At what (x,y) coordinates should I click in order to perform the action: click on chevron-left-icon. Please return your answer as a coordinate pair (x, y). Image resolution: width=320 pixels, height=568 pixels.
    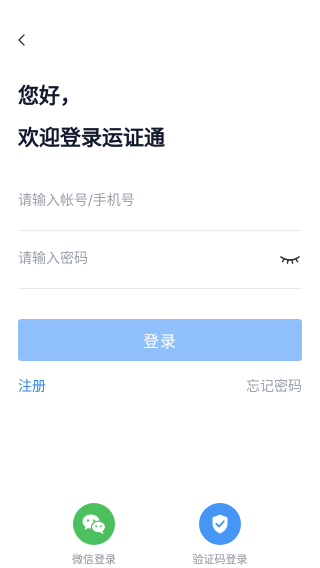
    Looking at the image, I should click on (21, 40).